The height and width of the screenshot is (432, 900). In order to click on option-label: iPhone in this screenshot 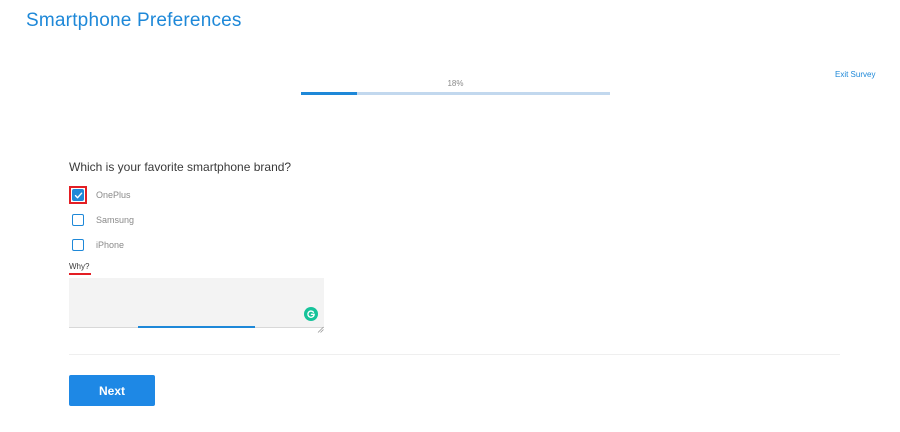, I will do `click(110, 245)`.